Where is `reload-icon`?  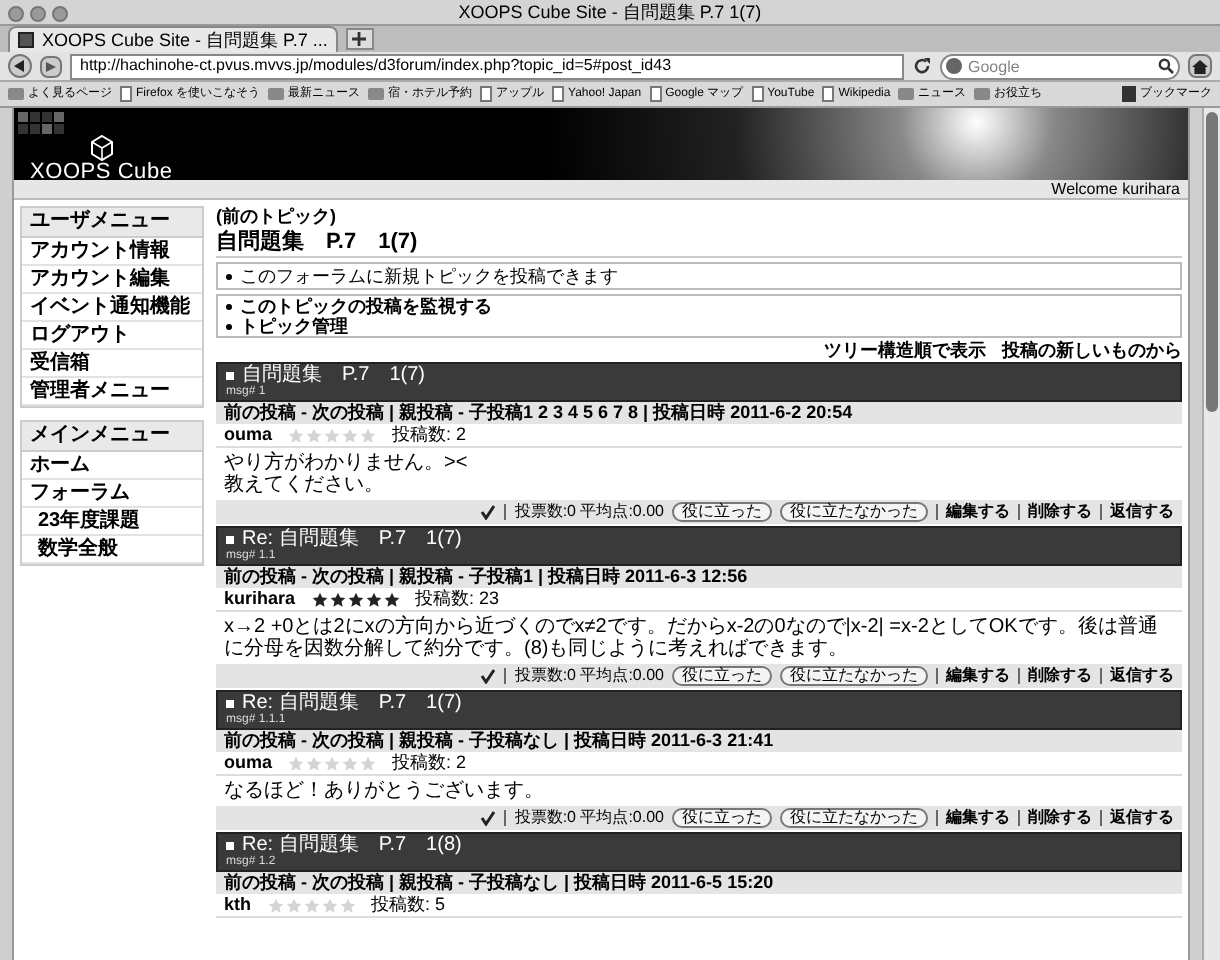
reload-icon is located at coordinates (922, 66).